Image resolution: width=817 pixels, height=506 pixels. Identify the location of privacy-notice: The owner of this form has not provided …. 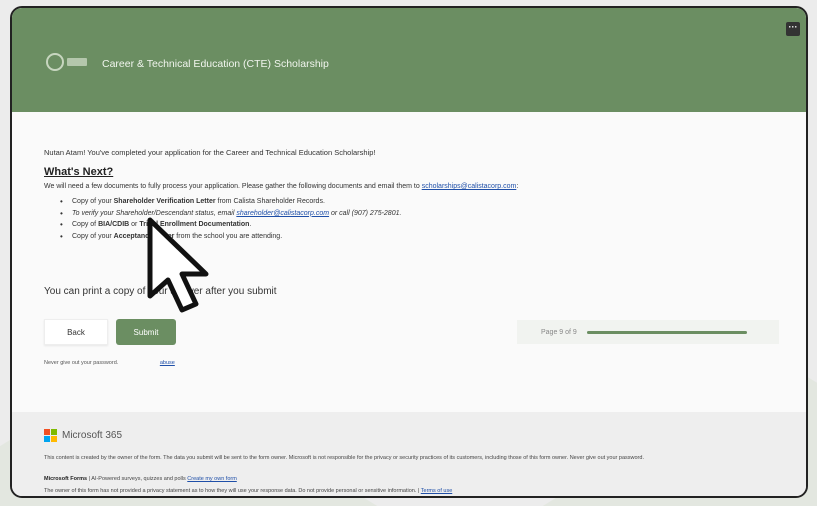
(248, 491).